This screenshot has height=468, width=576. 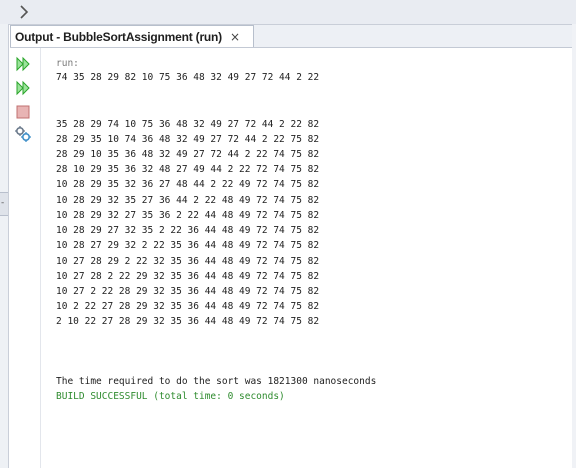 What do you see at coordinates (118, 36) in the screenshot?
I see `tab-label: Output - BubbleSortAssignment (run)` at bounding box center [118, 36].